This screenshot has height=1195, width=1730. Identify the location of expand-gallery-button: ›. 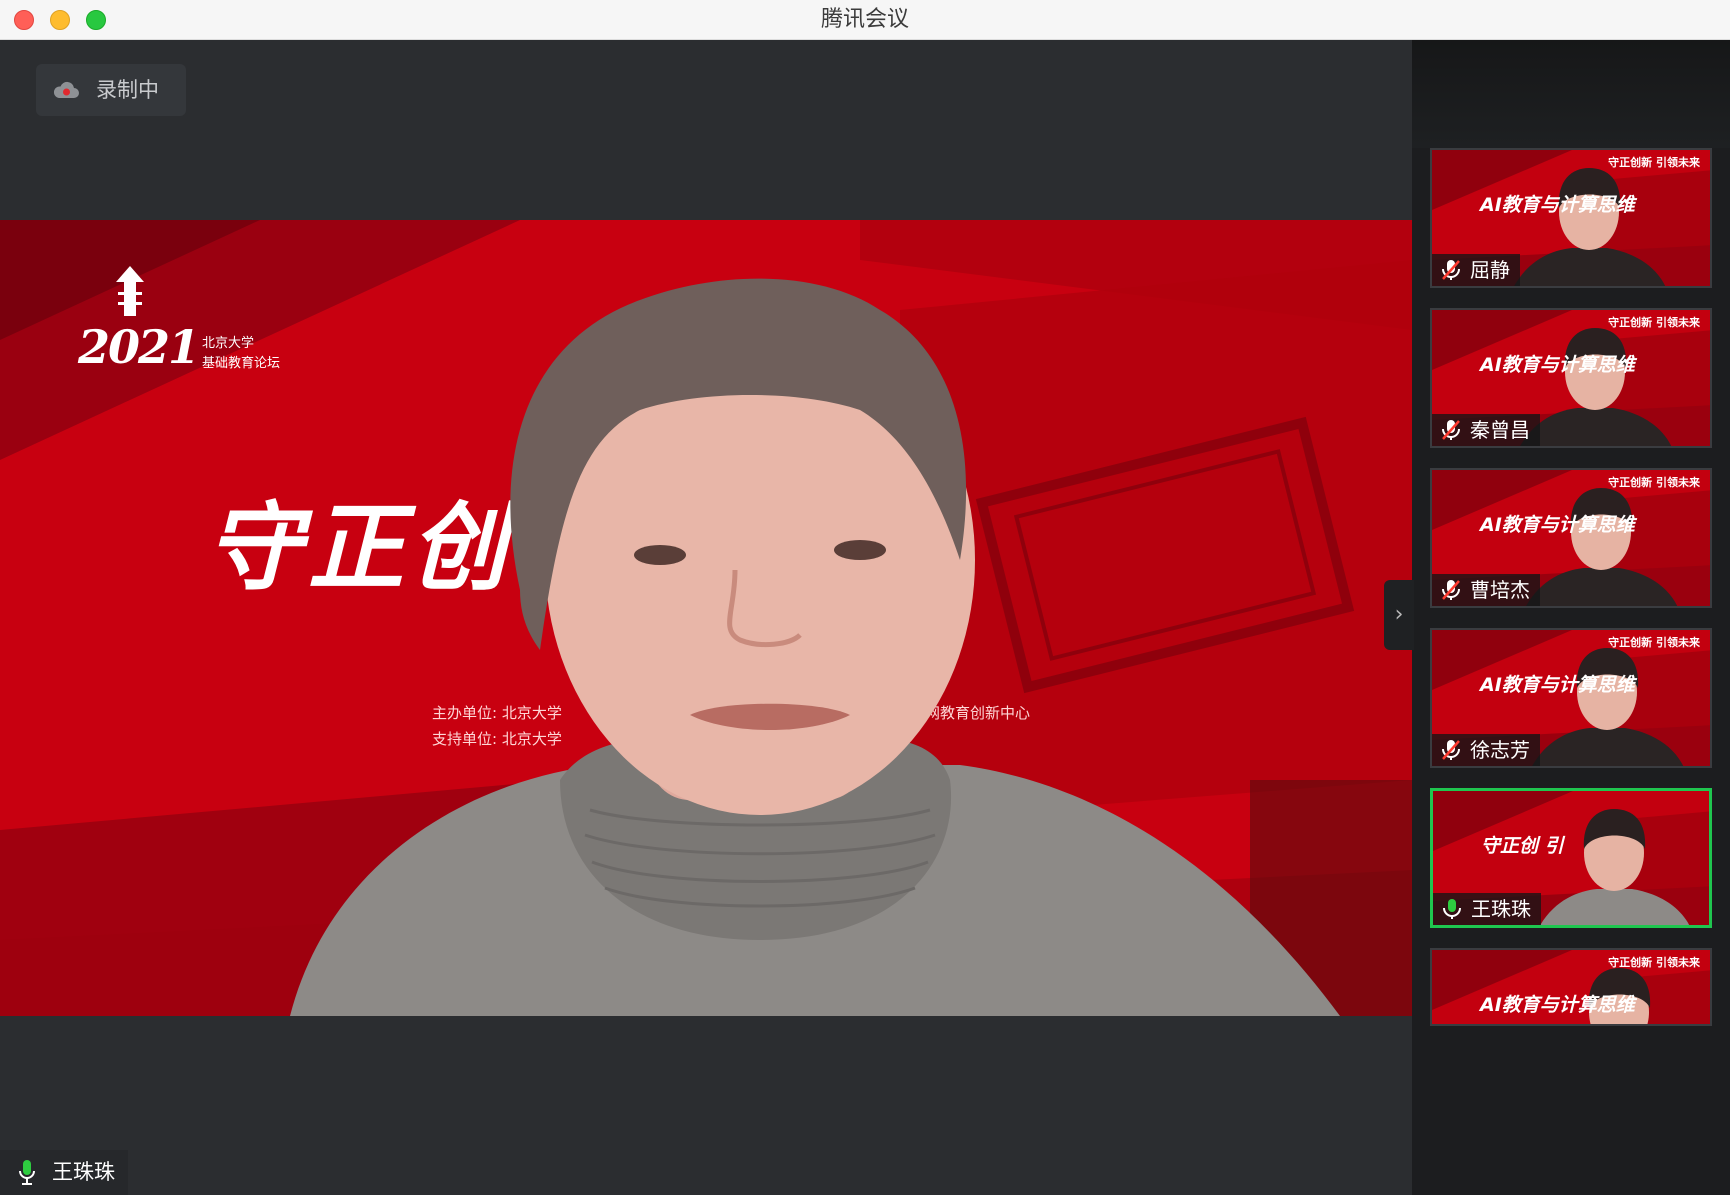
(1399, 615).